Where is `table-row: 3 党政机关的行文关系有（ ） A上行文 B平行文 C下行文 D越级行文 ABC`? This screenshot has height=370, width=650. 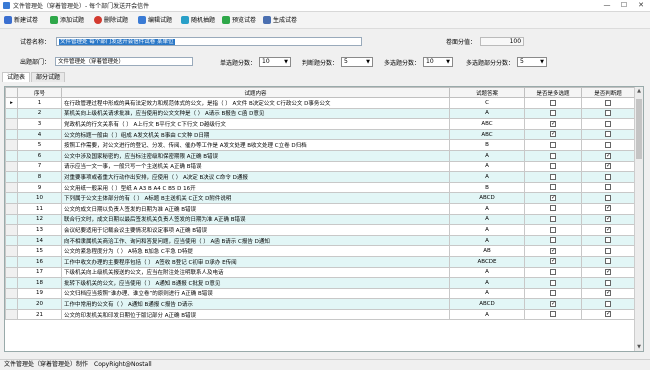 table-row: 3 党政机关的行文关系有（ ） A上行文 B平行文 C下行文 D越级行文 ABC is located at coordinates (320, 124).